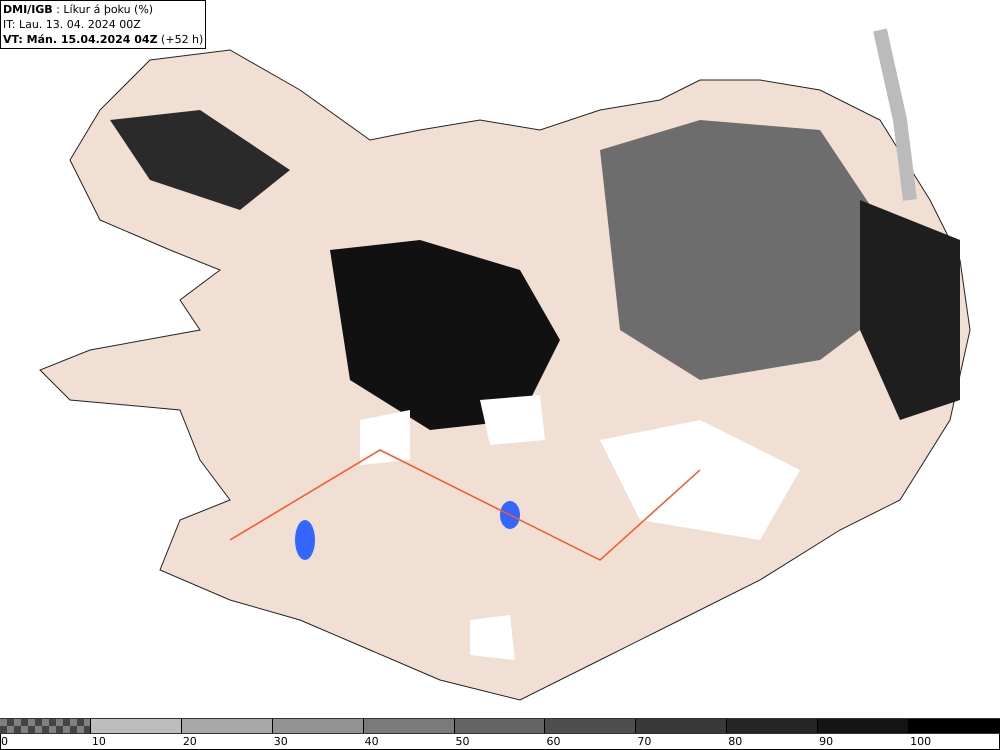  Describe the element at coordinates (463, 741) in the screenshot. I see `legend-label: 50` at that location.